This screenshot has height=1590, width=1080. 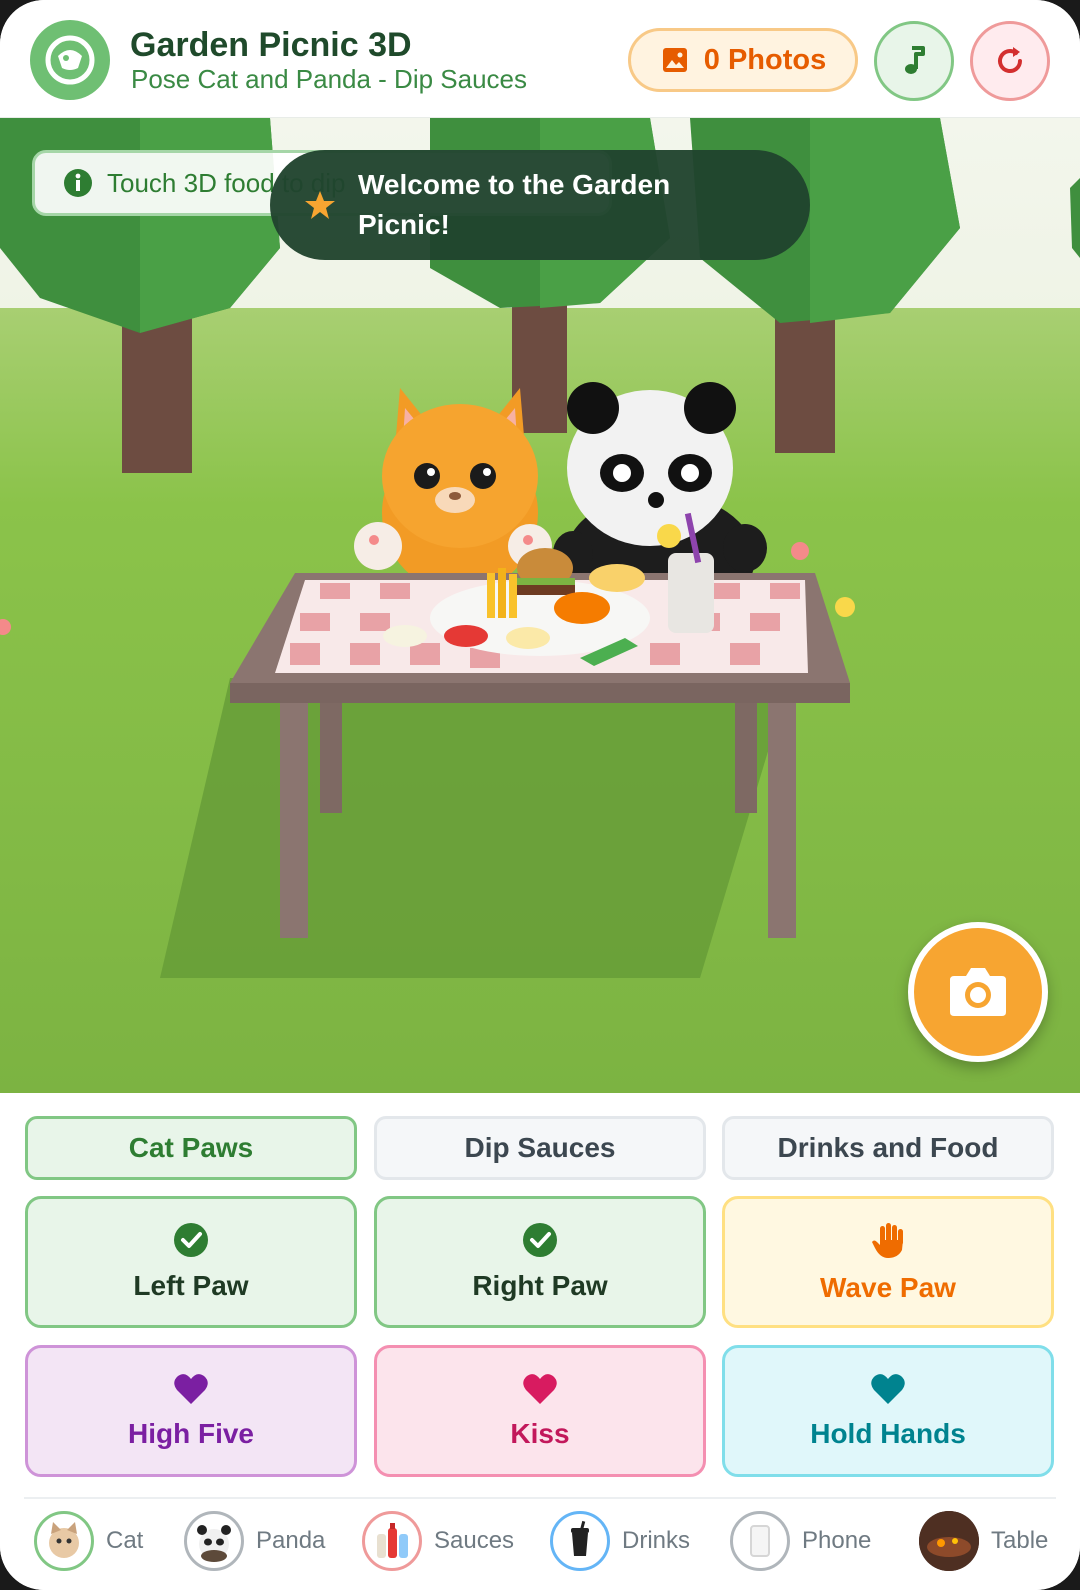 What do you see at coordinates (1020, 1540) in the screenshot?
I see `nav-label-table: Table` at bounding box center [1020, 1540].